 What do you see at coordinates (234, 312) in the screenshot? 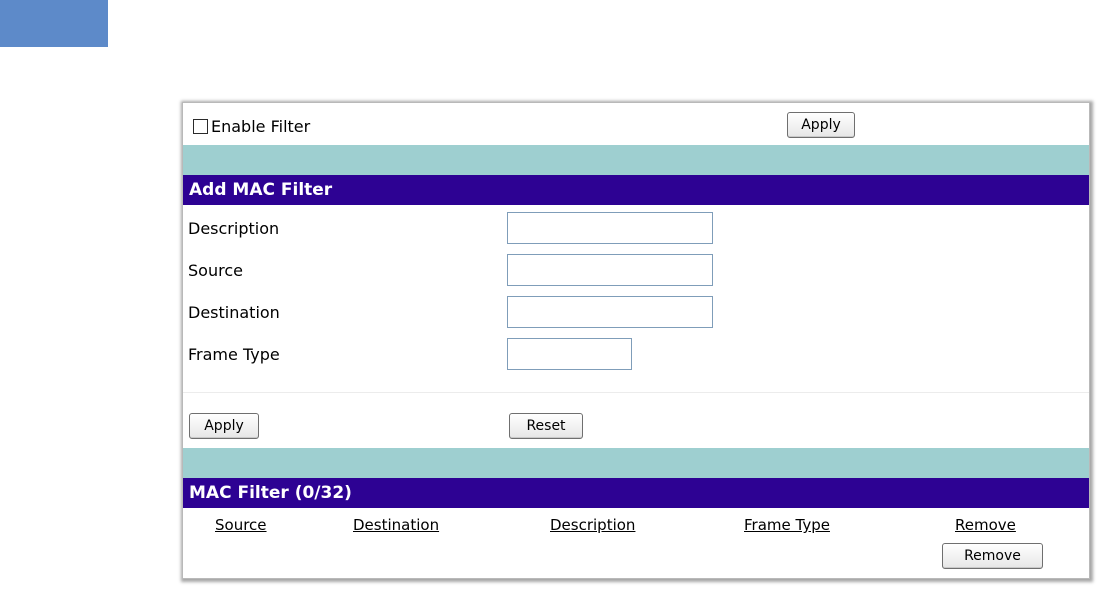
I see `destination-label: Destination` at bounding box center [234, 312].